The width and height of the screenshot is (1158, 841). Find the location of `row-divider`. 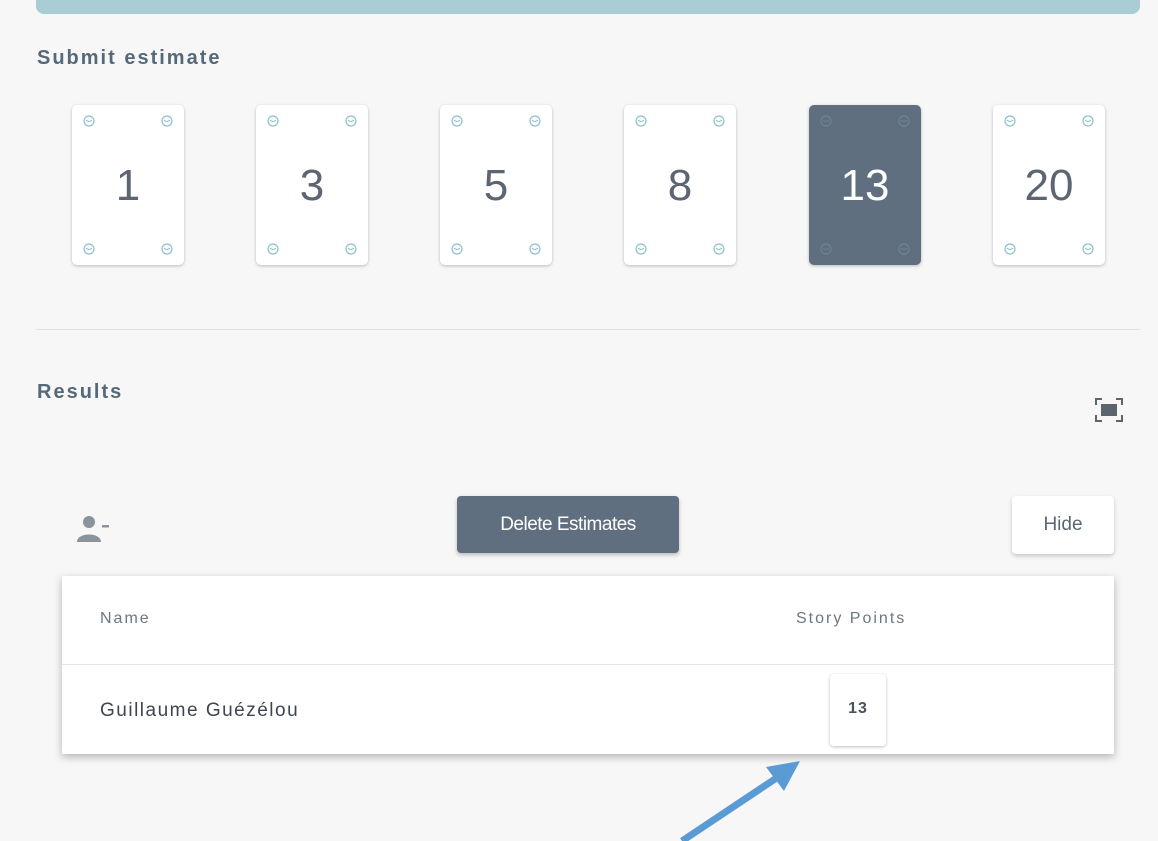

row-divider is located at coordinates (588, 664).